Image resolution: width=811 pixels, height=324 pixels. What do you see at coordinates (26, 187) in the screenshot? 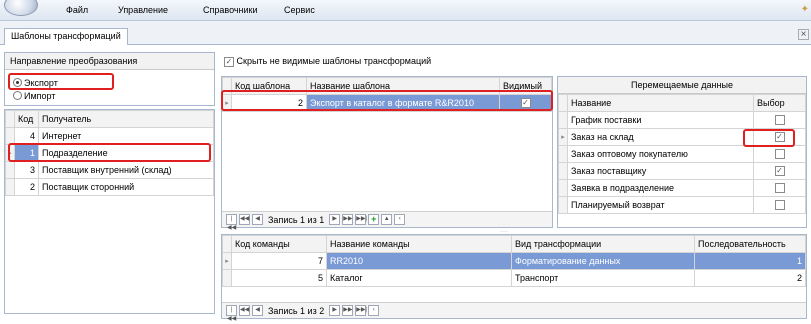
I see `recipient-code: 2` at bounding box center [26, 187].